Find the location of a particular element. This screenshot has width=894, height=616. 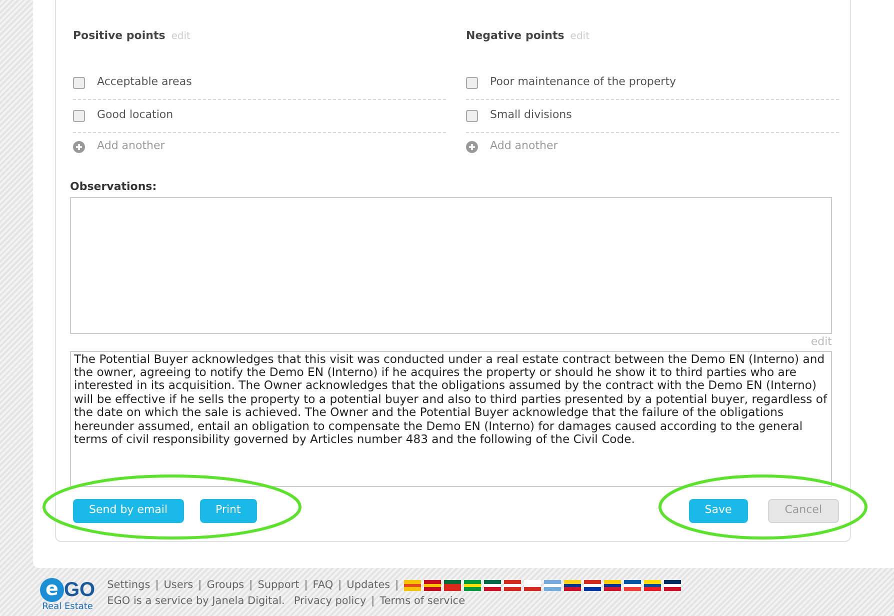

point-label: Acceptable areas is located at coordinates (144, 82).